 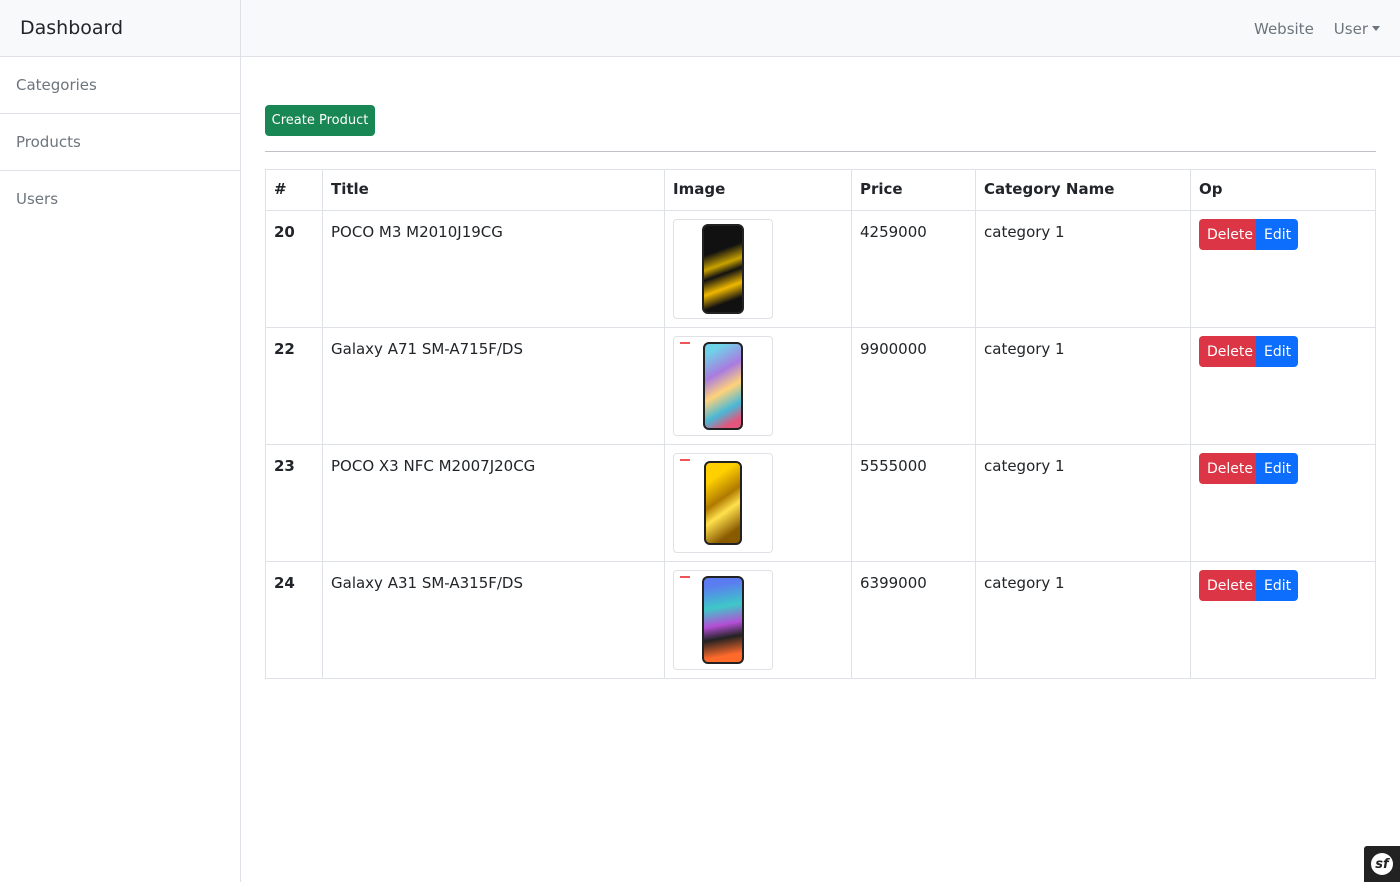 I want to click on sidebar-brand: Dashboard, so click(x=120, y=28).